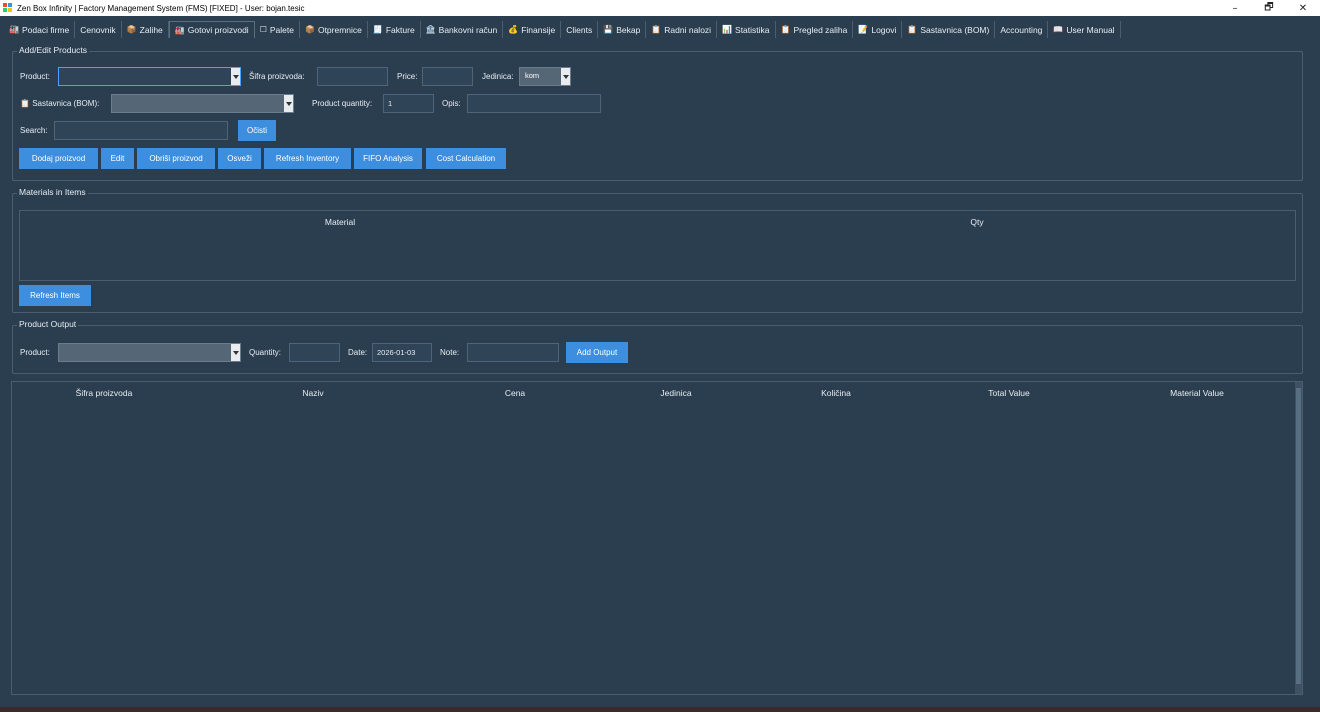 The height and width of the screenshot is (712, 1320). I want to click on column-header-total-value: Total Value, so click(1008, 393).